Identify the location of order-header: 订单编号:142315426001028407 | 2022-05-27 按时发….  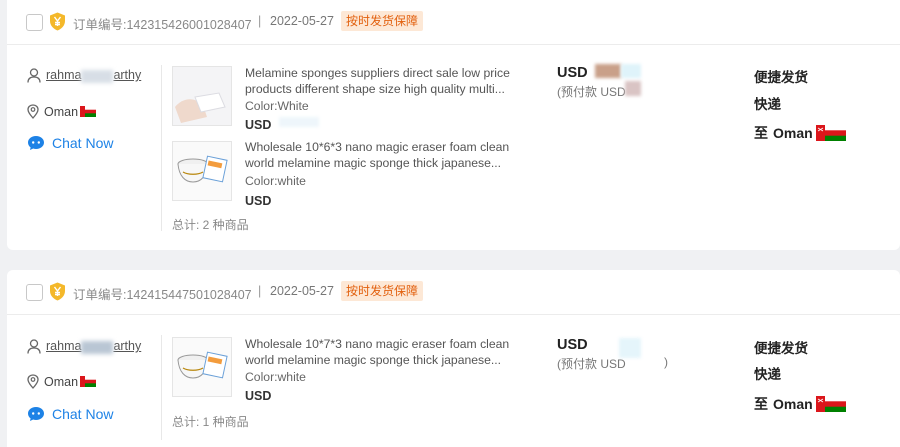
(453, 22).